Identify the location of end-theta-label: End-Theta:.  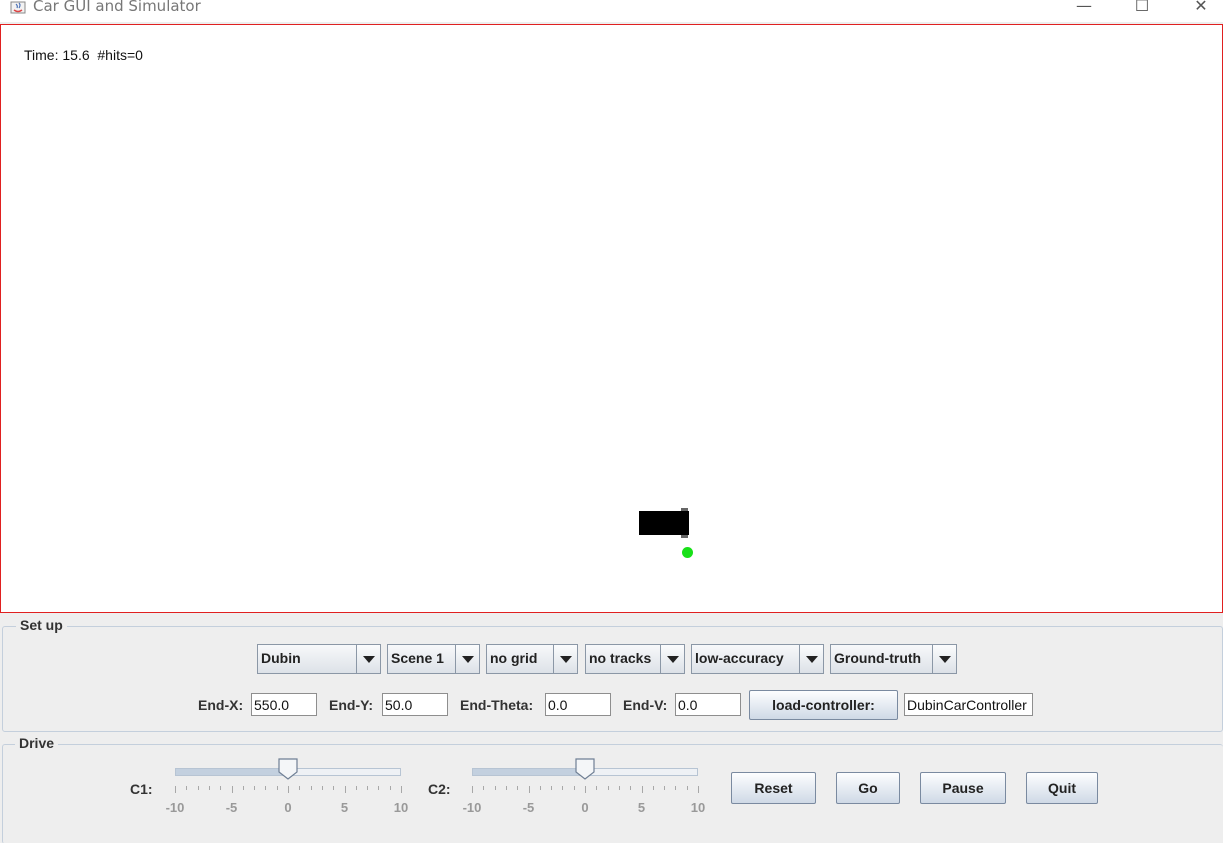
(497, 705).